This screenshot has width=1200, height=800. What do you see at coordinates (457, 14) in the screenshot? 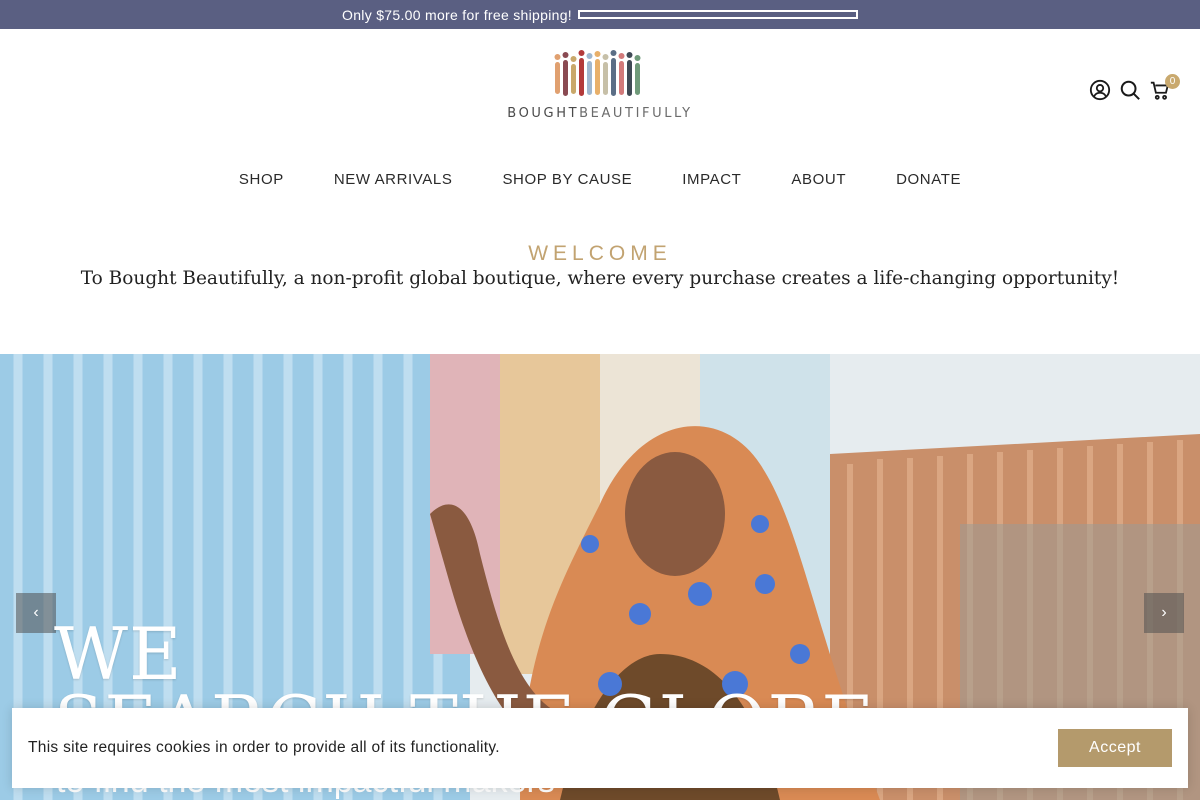
I see `free-shipping-text: Only $75.00 more for free shipping!` at bounding box center [457, 14].